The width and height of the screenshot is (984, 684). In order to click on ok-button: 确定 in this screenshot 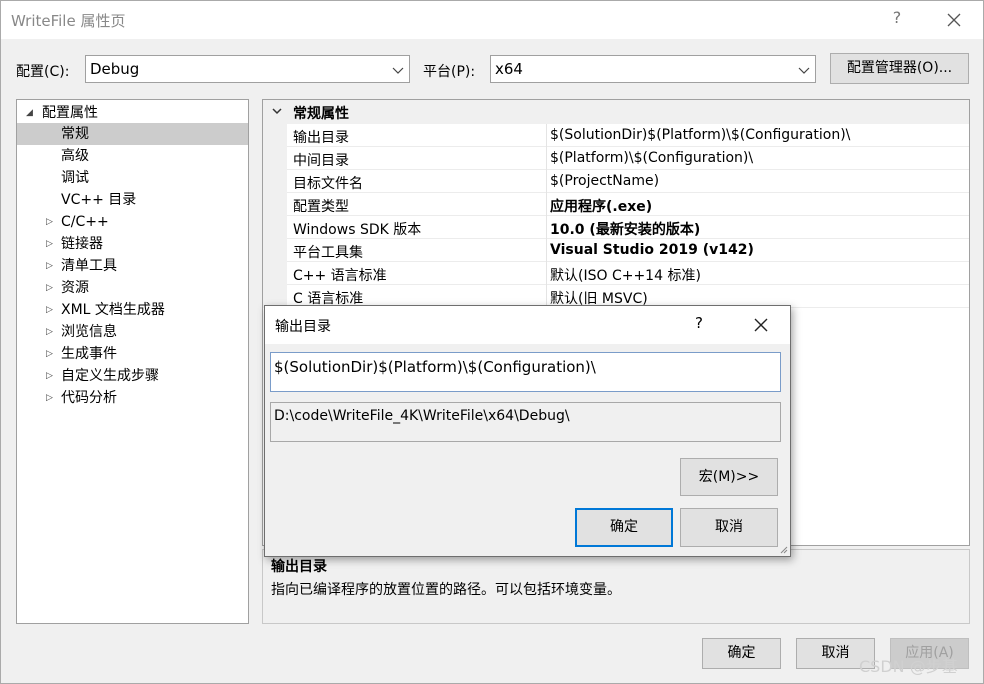, I will do `click(741, 653)`.